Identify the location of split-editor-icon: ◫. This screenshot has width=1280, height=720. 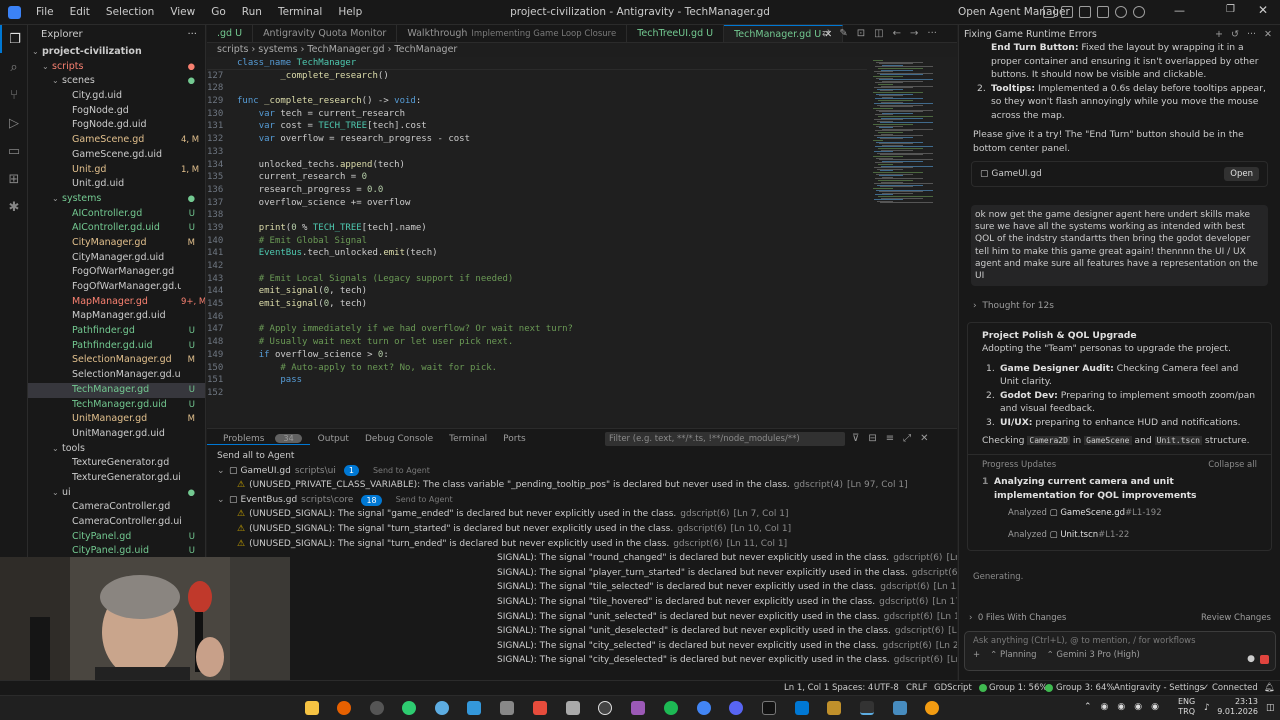
(878, 33).